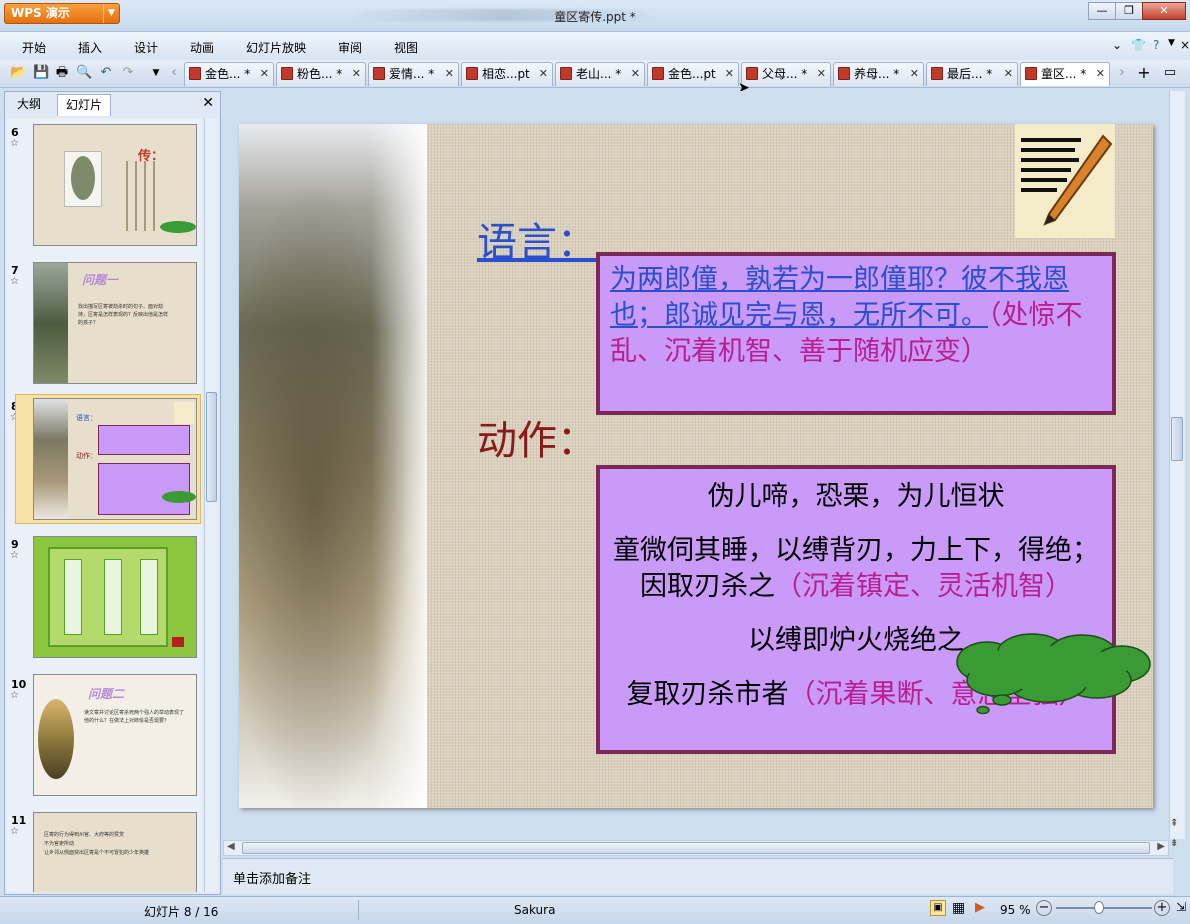 The image size is (1190, 924). Describe the element at coordinates (128, 73) in the screenshot. I see `redo-icon: ↷` at that location.